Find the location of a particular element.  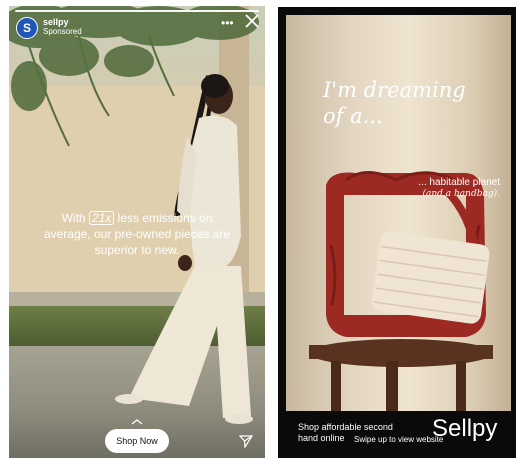

ad-subline-italic: (and a handbag). is located at coordinates (461, 194).